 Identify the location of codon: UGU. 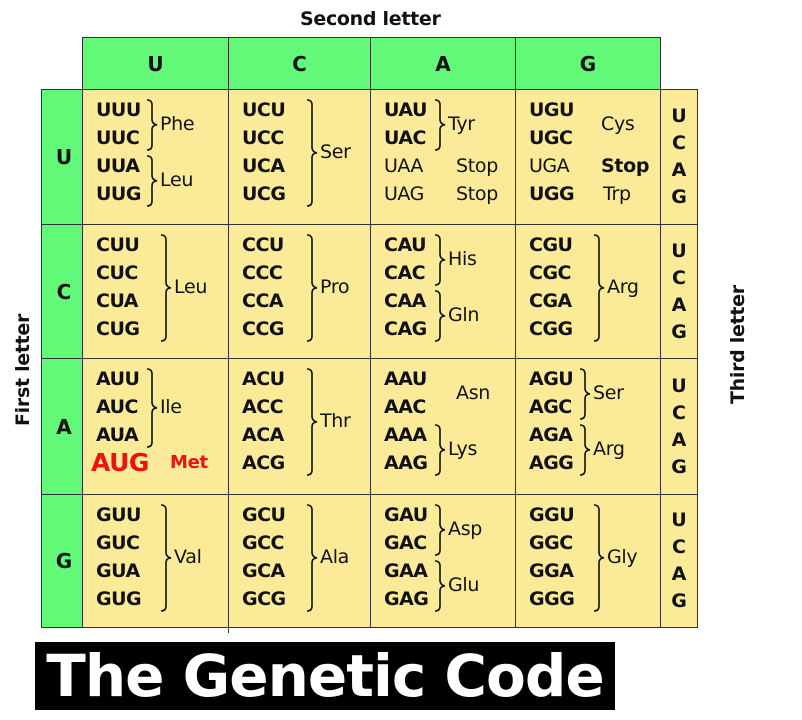
(551, 110).